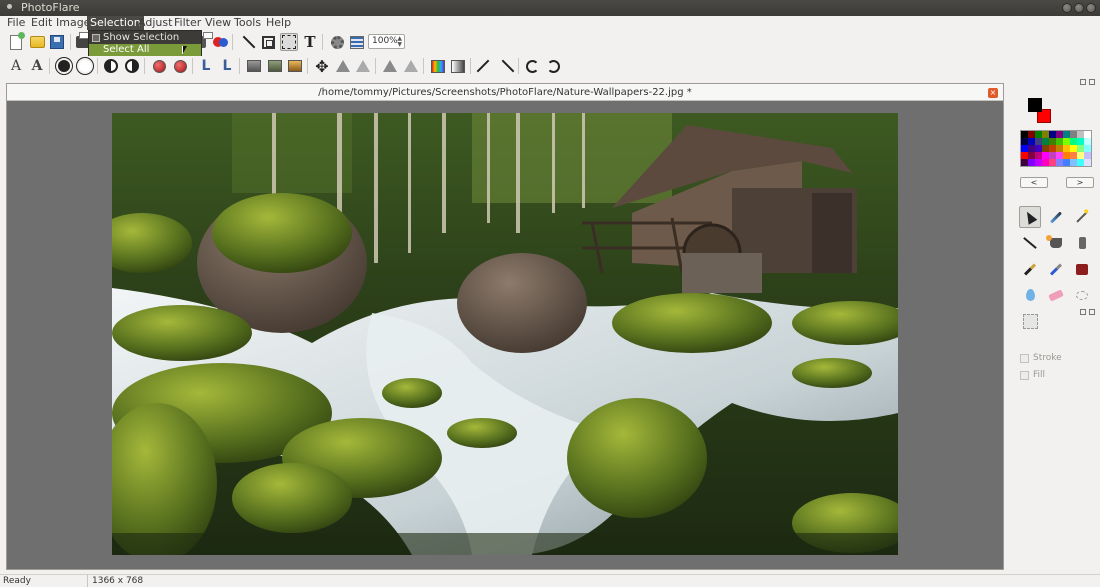  What do you see at coordinates (1067, 8) in the screenshot?
I see `minimize-button` at bounding box center [1067, 8].